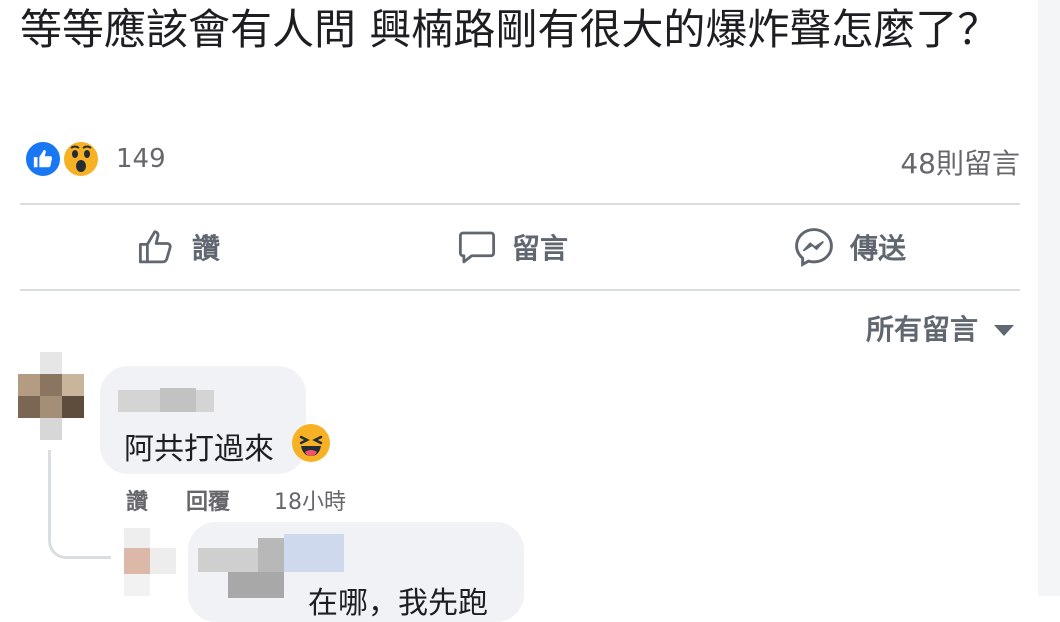 The height and width of the screenshot is (622, 1060). I want to click on comment-like-link: 讚, so click(137, 500).